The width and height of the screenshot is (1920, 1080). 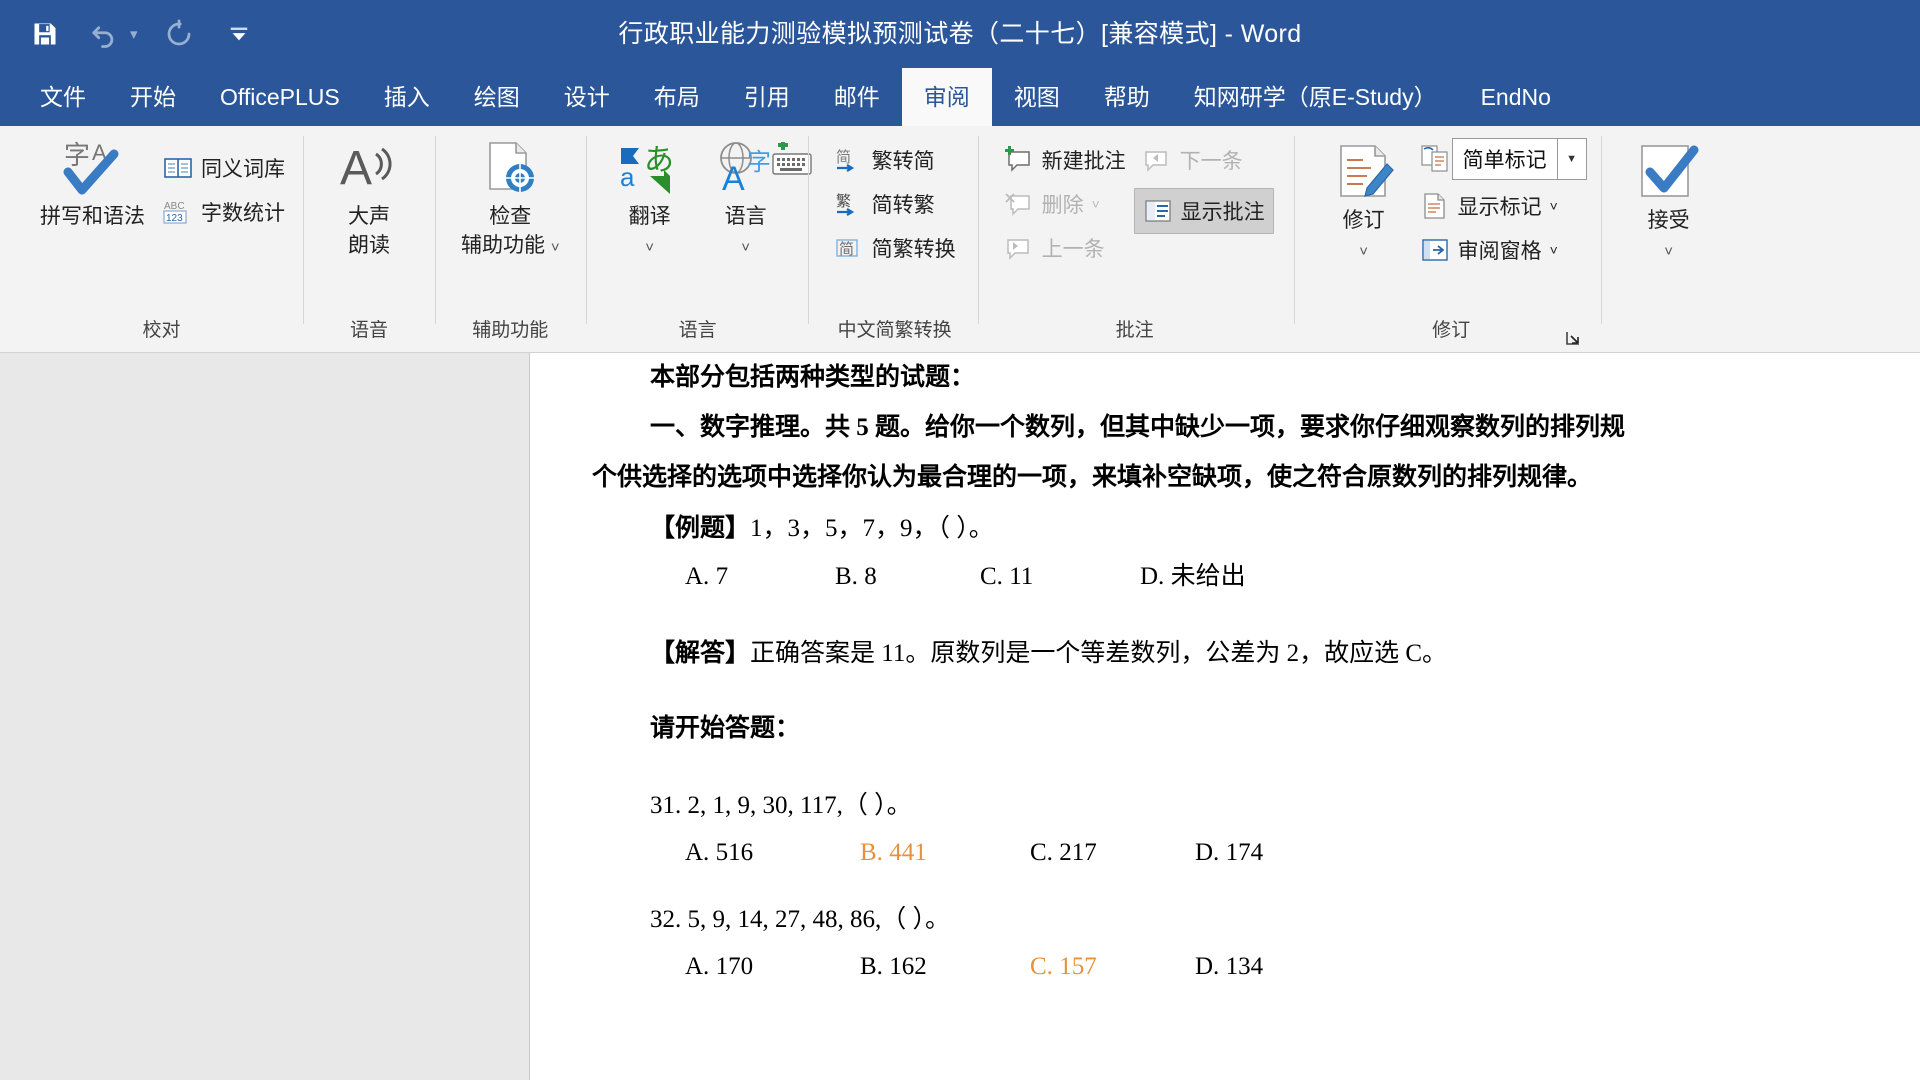 What do you see at coordinates (1573, 338) in the screenshot?
I see `dialog-launcher-icon` at bounding box center [1573, 338].